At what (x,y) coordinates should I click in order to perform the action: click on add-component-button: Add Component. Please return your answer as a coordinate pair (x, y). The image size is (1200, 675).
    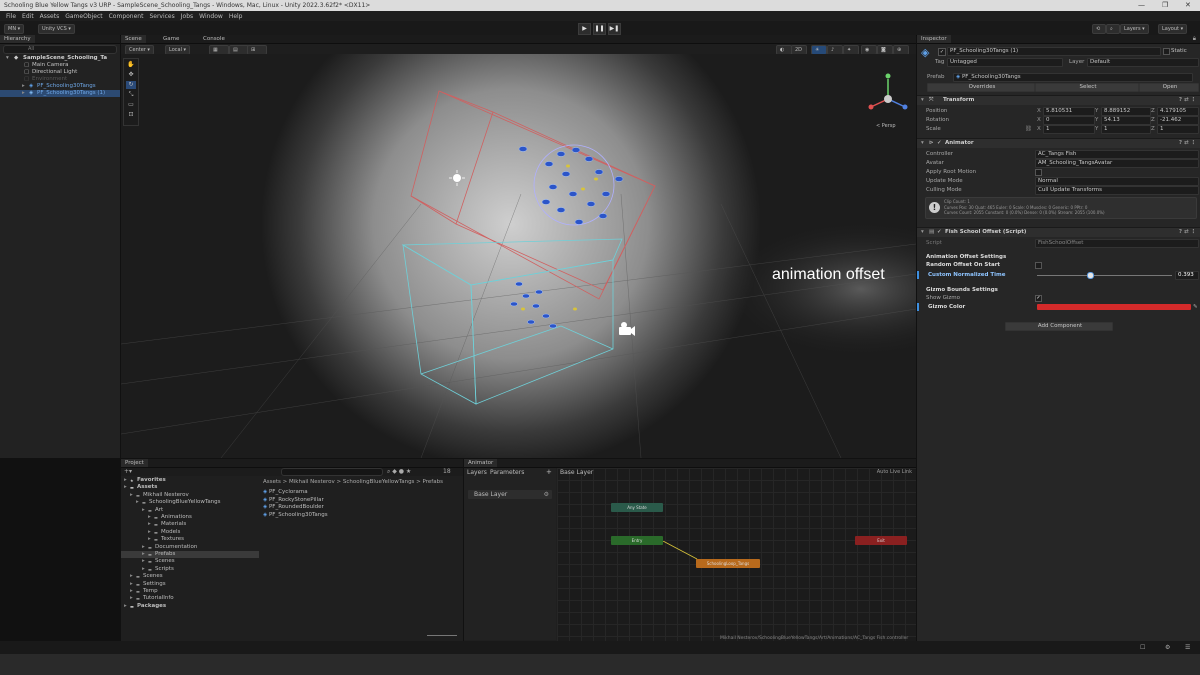
    Looking at the image, I should click on (1059, 326).